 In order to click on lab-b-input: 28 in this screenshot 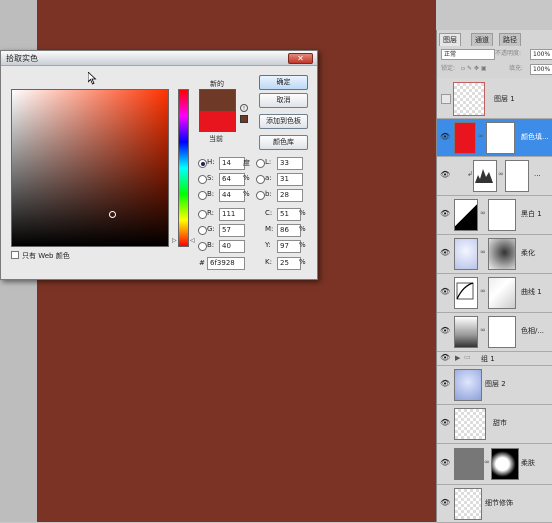, I will do `click(290, 195)`.